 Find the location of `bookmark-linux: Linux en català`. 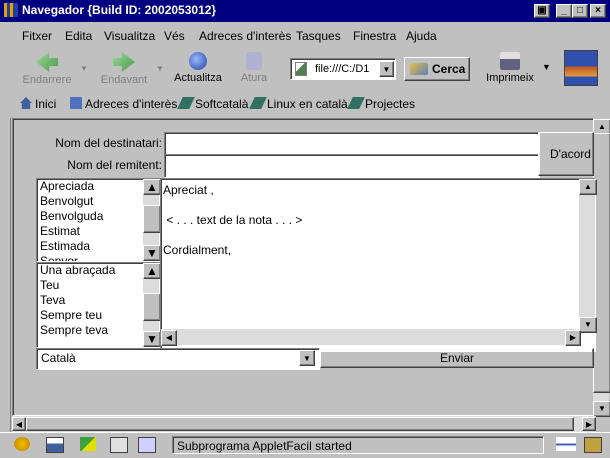

bookmark-linux: Linux en català is located at coordinates (298, 104).